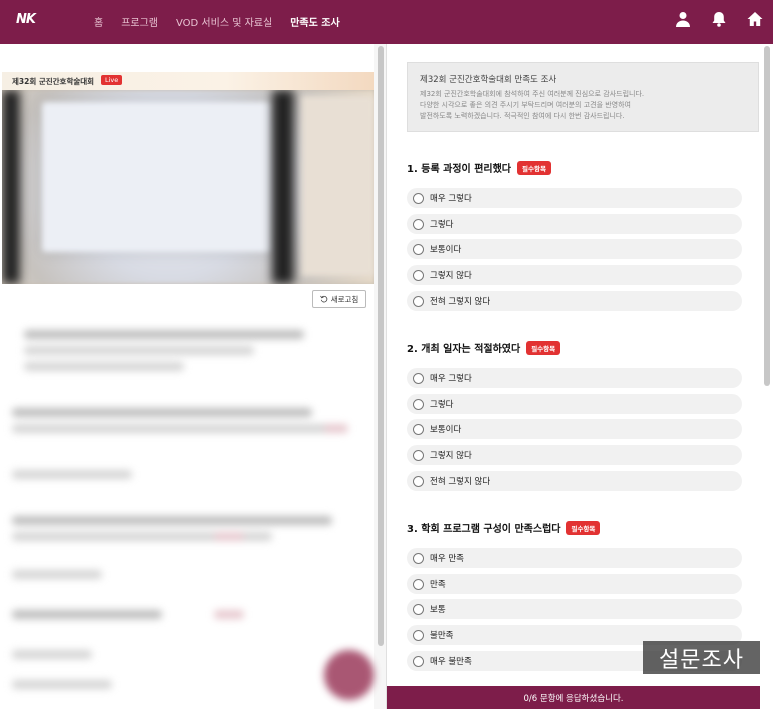 This screenshot has width=773, height=709. Describe the element at coordinates (574, 558) in the screenshot. I see `option-radio: 매우 만족` at that location.